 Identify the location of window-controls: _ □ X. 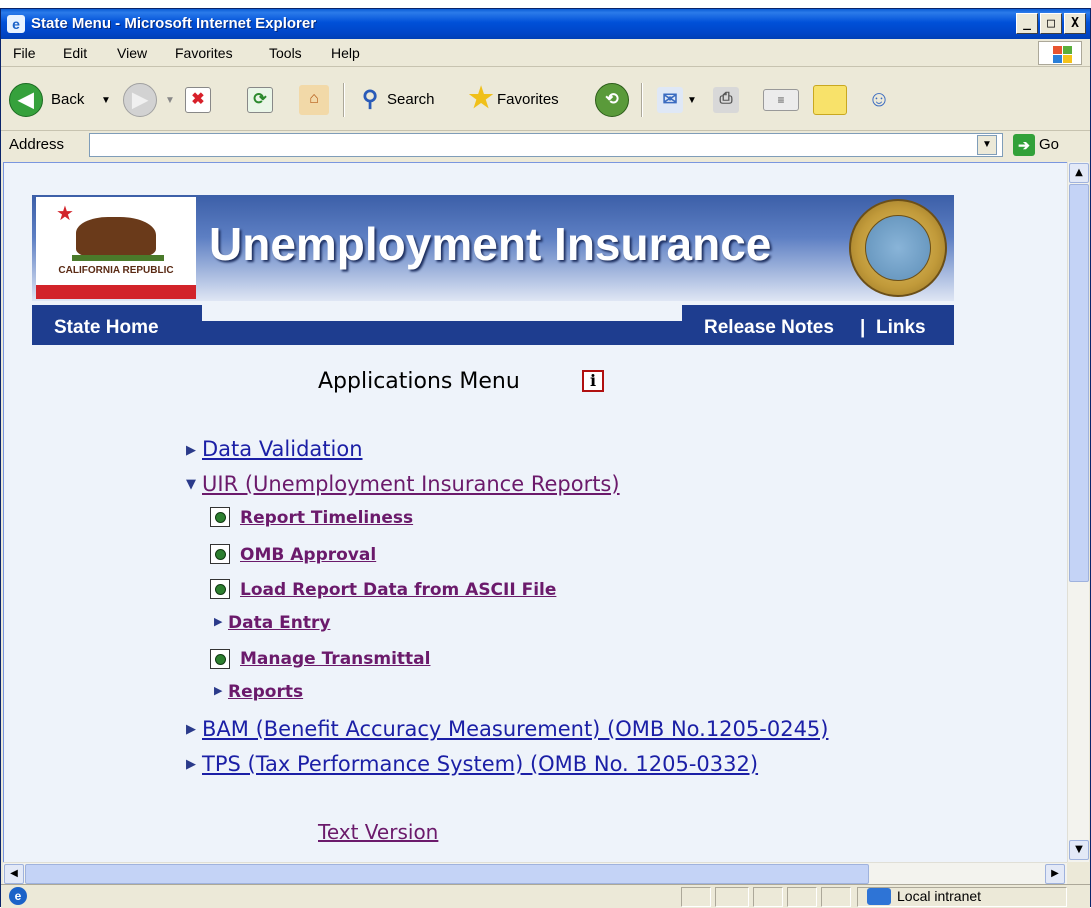
(1051, 23).